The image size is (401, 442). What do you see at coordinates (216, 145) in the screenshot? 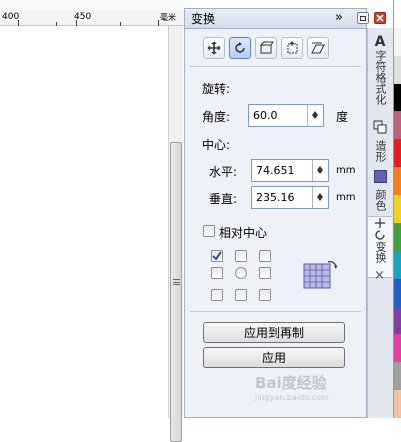
I see `center-section-label: 中心:` at bounding box center [216, 145].